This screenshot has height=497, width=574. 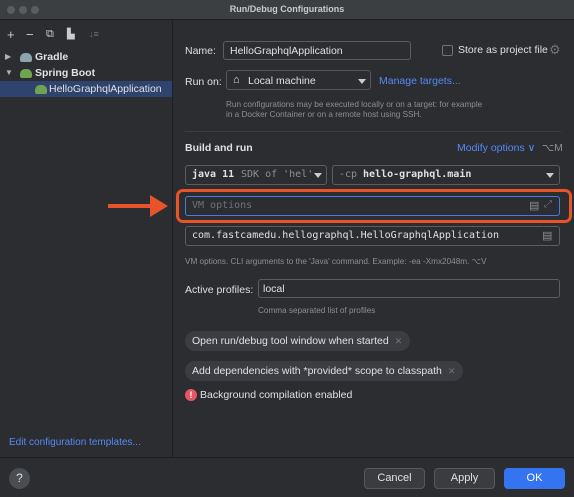 What do you see at coordinates (222, 205) in the screenshot?
I see `vm-options-placeholder: VM options` at bounding box center [222, 205].